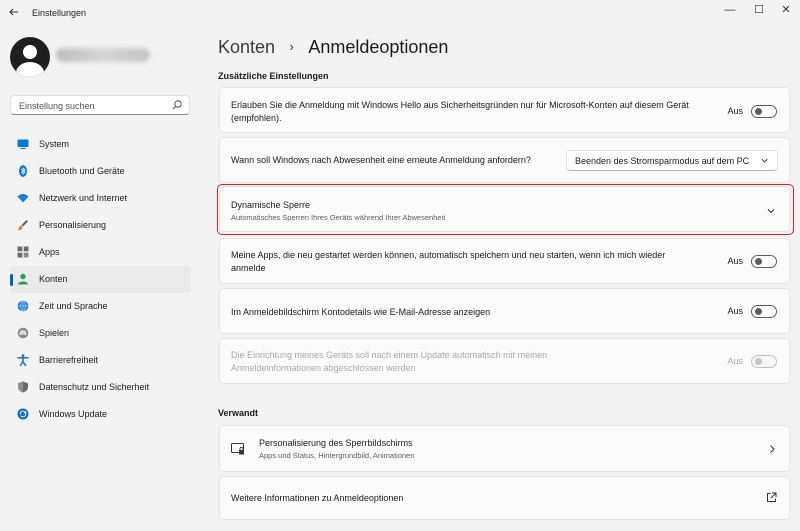 This screenshot has height=531, width=800. I want to click on bluetooth-icon, so click(23, 171).